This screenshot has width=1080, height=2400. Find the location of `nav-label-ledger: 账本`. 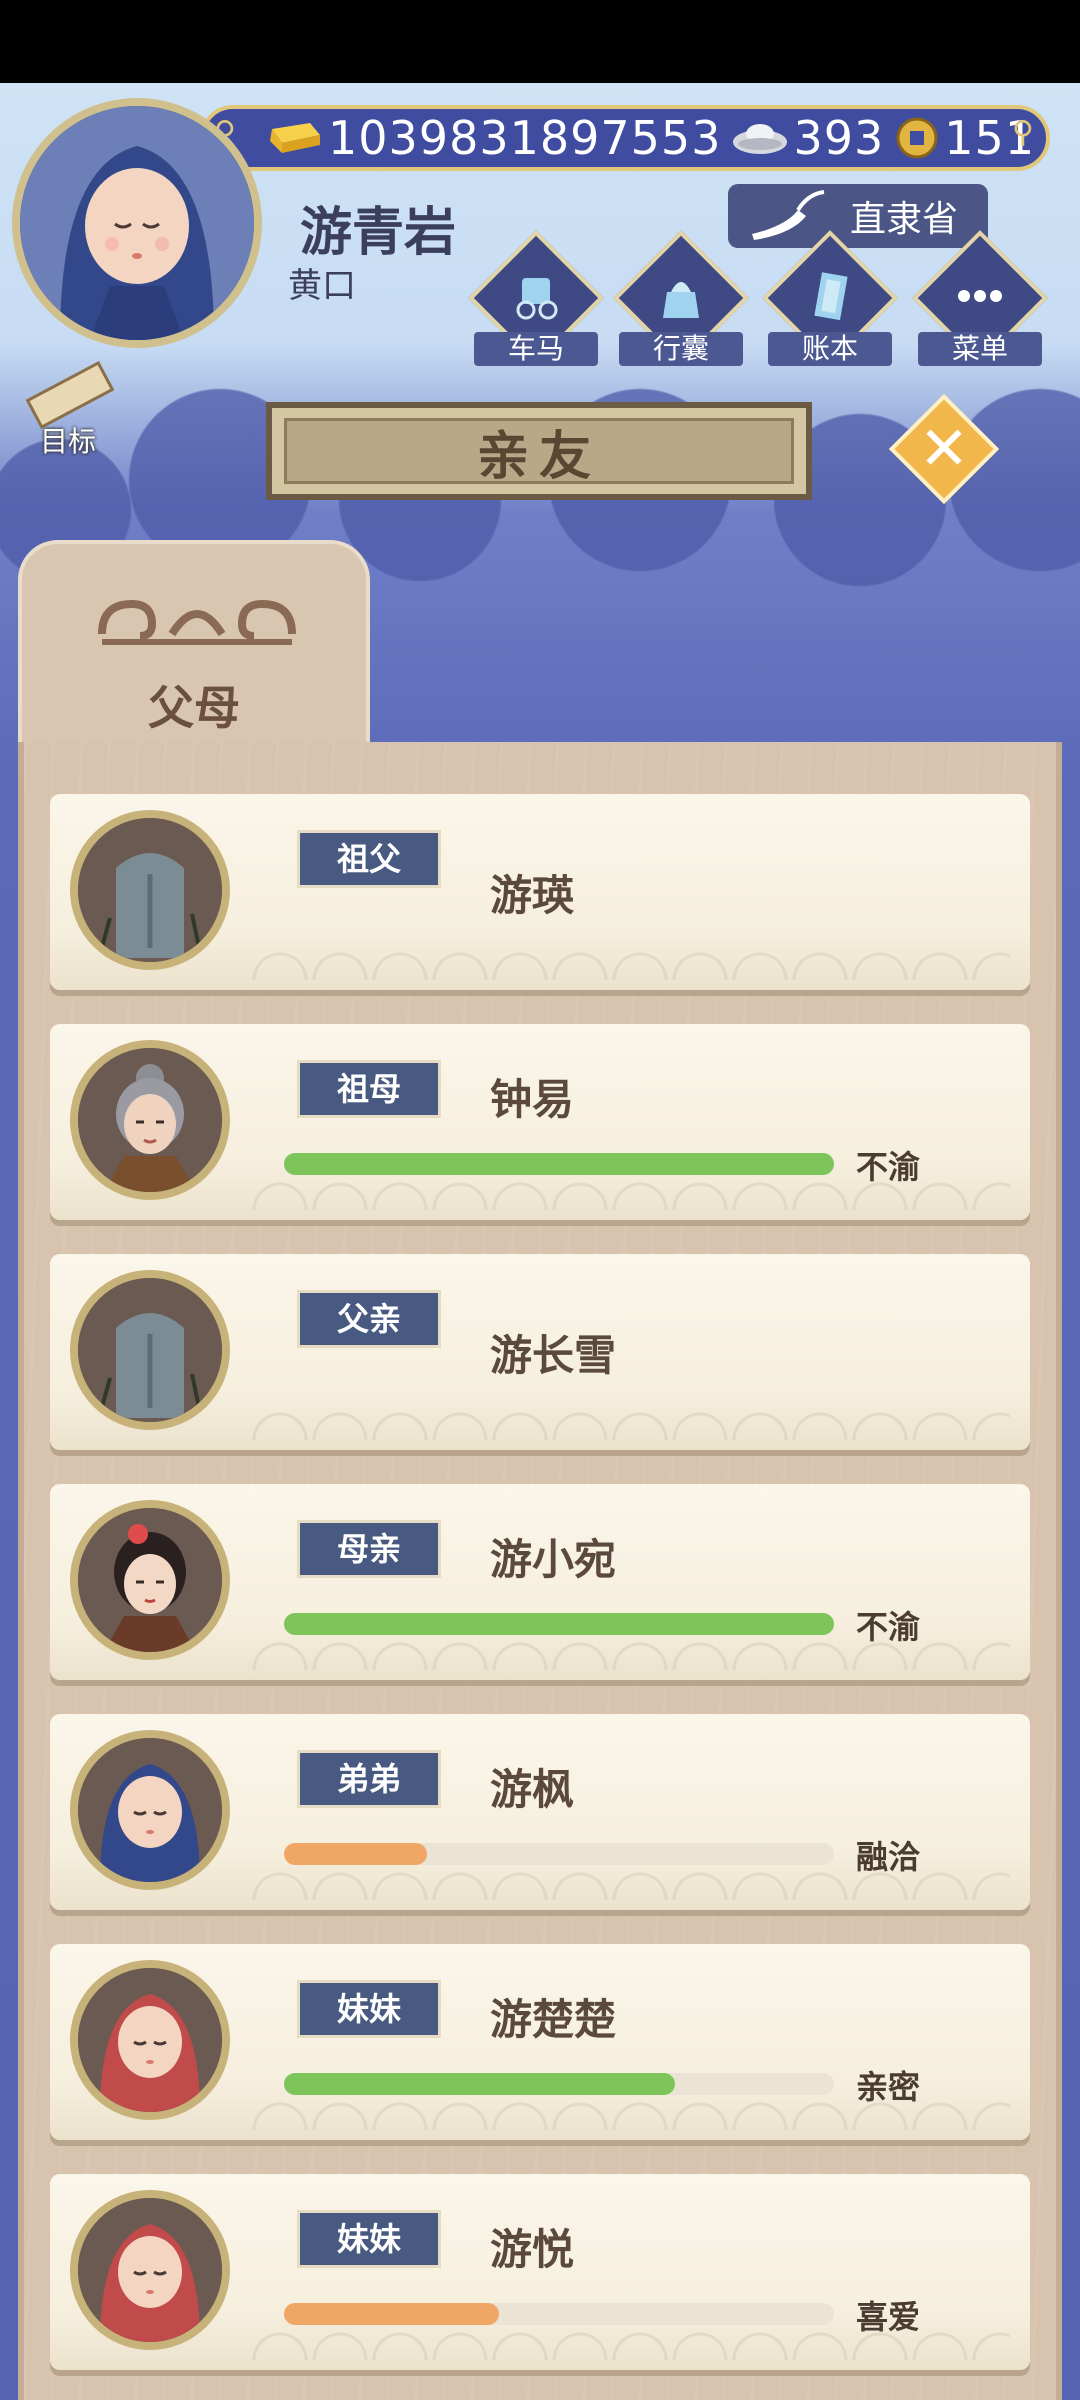

nav-label-ledger: 账本 is located at coordinates (830, 349).